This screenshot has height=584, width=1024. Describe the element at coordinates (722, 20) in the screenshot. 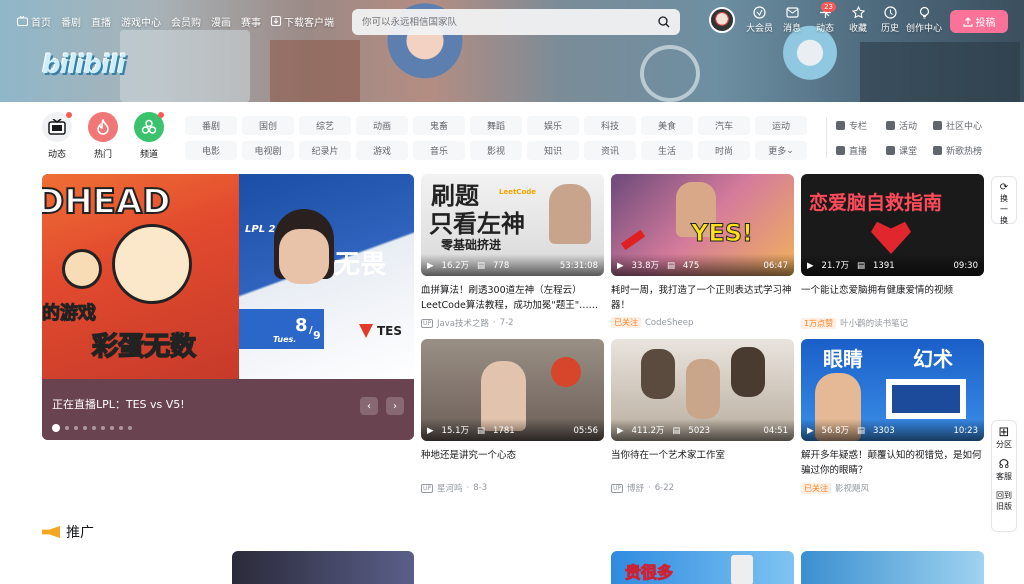

I see `user-avatar` at that location.